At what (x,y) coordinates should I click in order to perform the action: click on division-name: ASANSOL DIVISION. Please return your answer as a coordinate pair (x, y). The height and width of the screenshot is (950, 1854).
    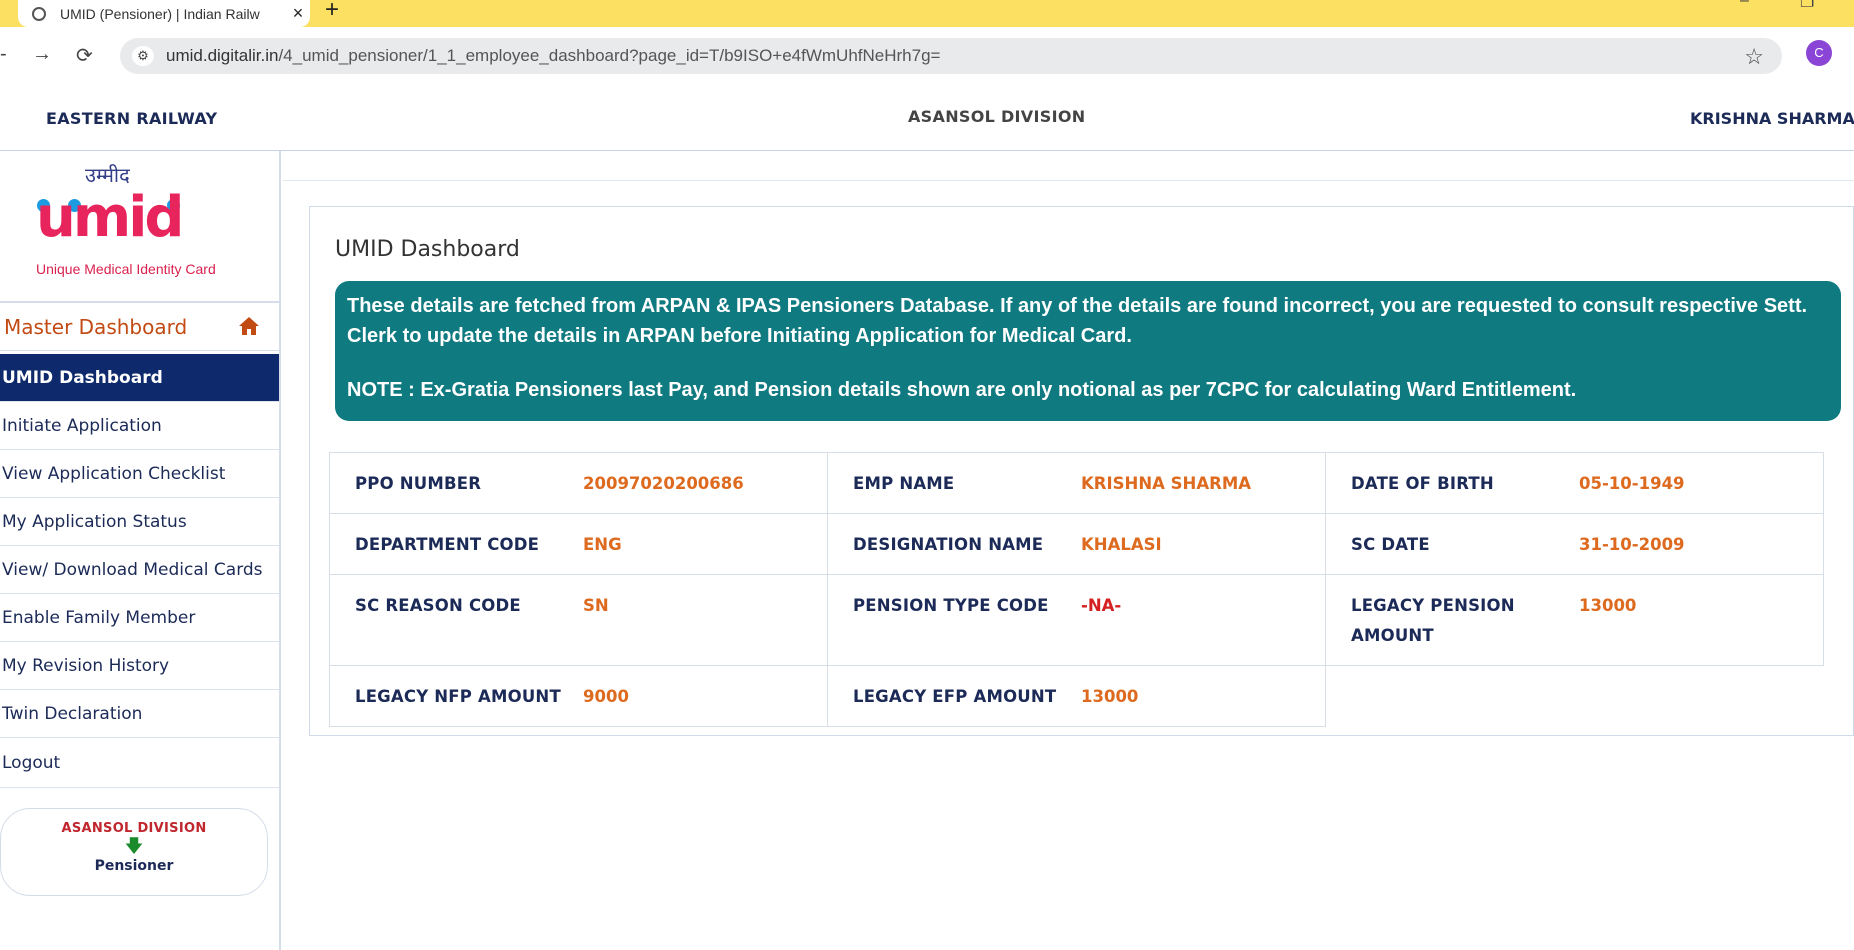
    Looking at the image, I should click on (997, 116).